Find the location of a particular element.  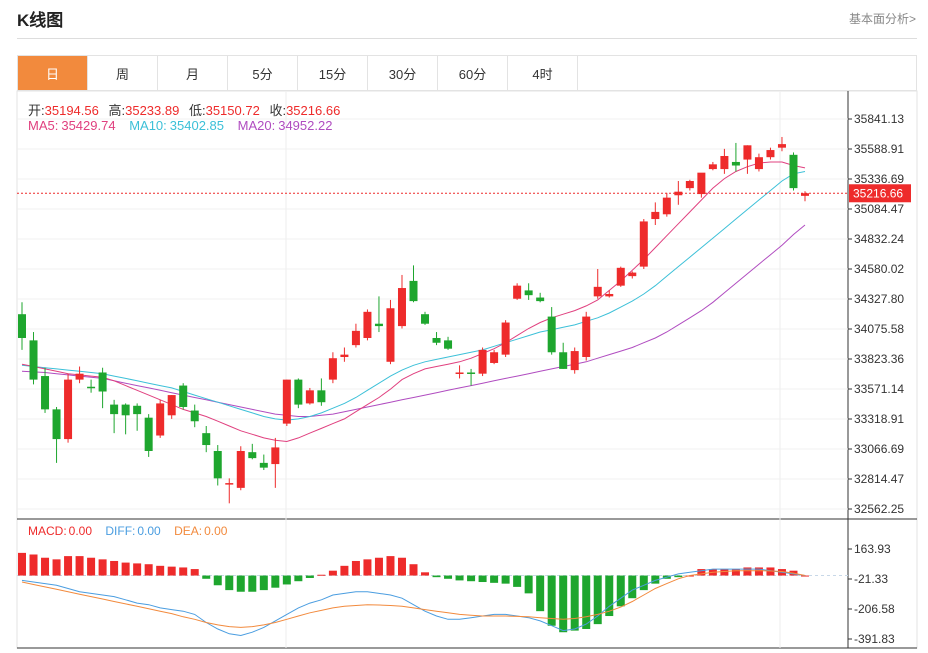

ma5-label: MA5: is located at coordinates (43, 125).